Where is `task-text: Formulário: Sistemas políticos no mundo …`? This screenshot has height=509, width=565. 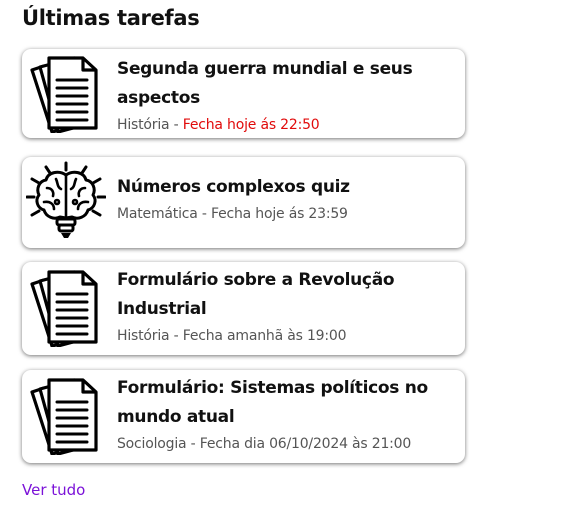 task-text: Formulário: Sistemas políticos no mundo … is located at coordinates (287, 414).